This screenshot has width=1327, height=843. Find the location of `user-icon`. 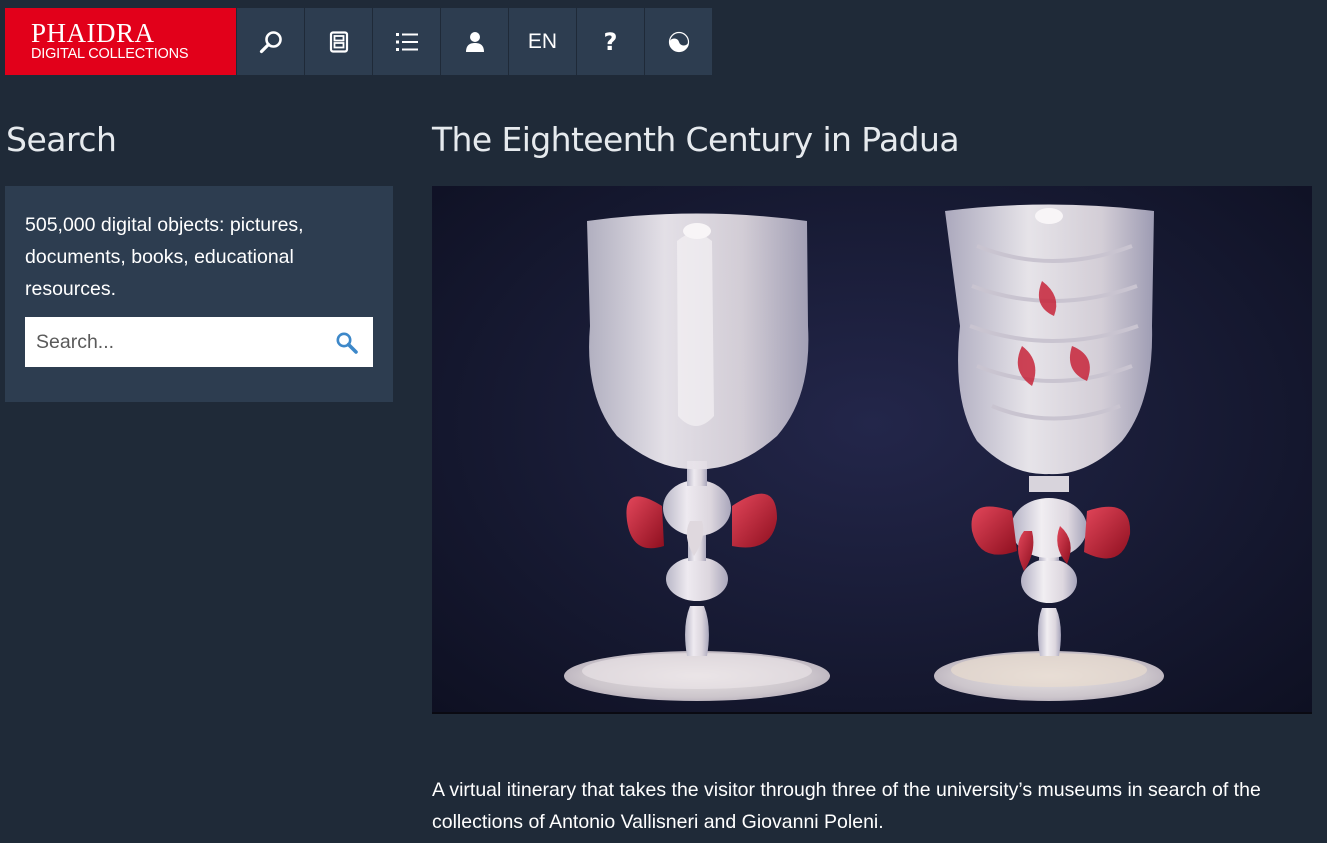

user-icon is located at coordinates (474, 41).